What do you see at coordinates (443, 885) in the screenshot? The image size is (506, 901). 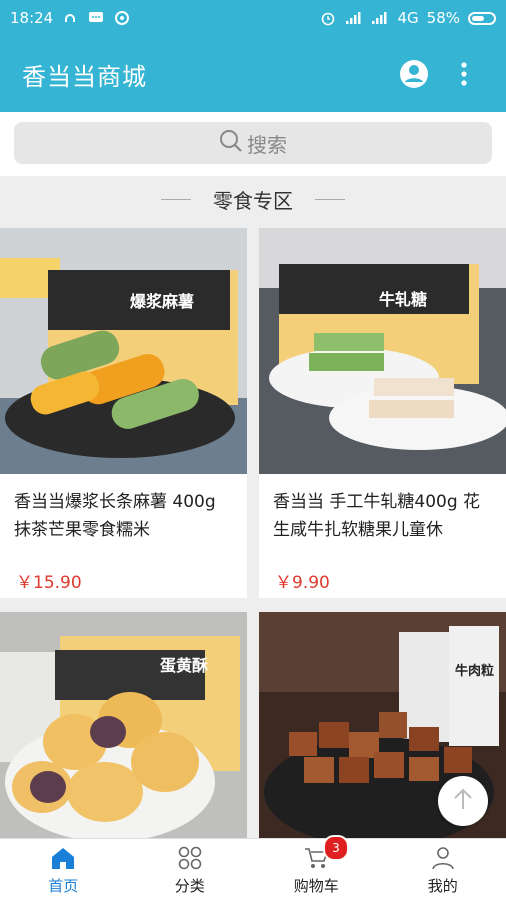 I see `tab-label: 我的` at bounding box center [443, 885].